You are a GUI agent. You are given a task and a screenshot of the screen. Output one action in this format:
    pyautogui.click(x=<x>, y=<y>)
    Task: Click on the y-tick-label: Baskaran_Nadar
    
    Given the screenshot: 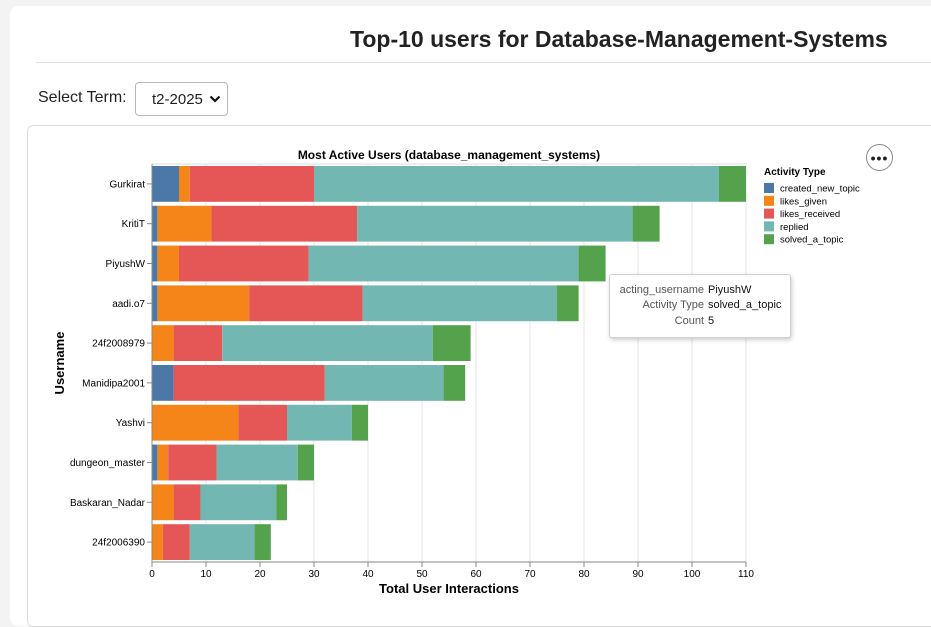 What is the action you would take?
    pyautogui.click(x=108, y=503)
    